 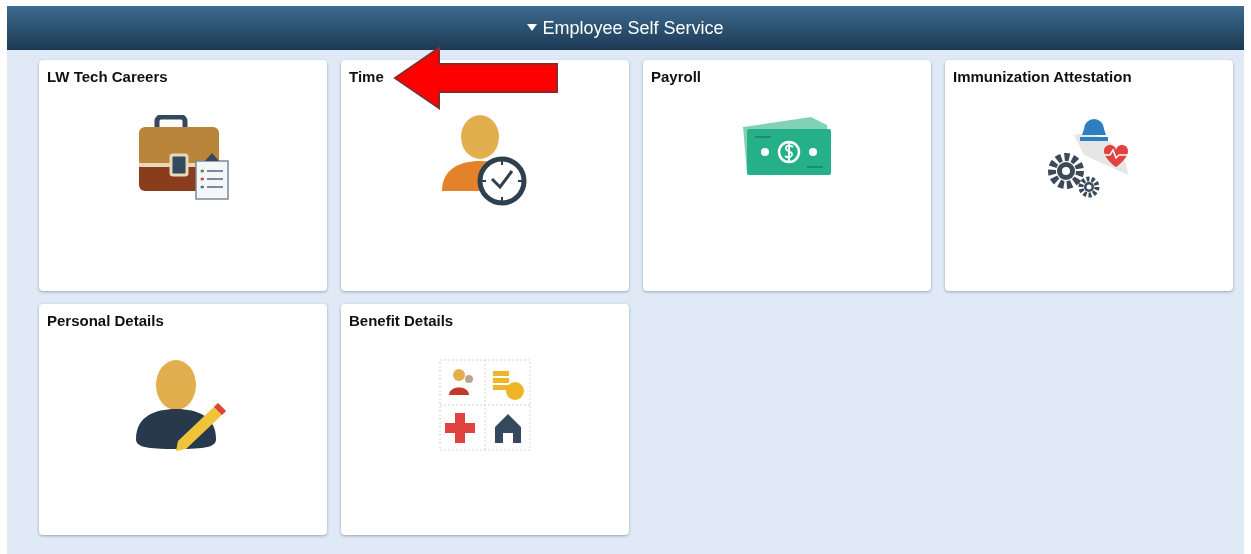 I want to click on tile-title: Immunization Attestation, so click(x=1042, y=76).